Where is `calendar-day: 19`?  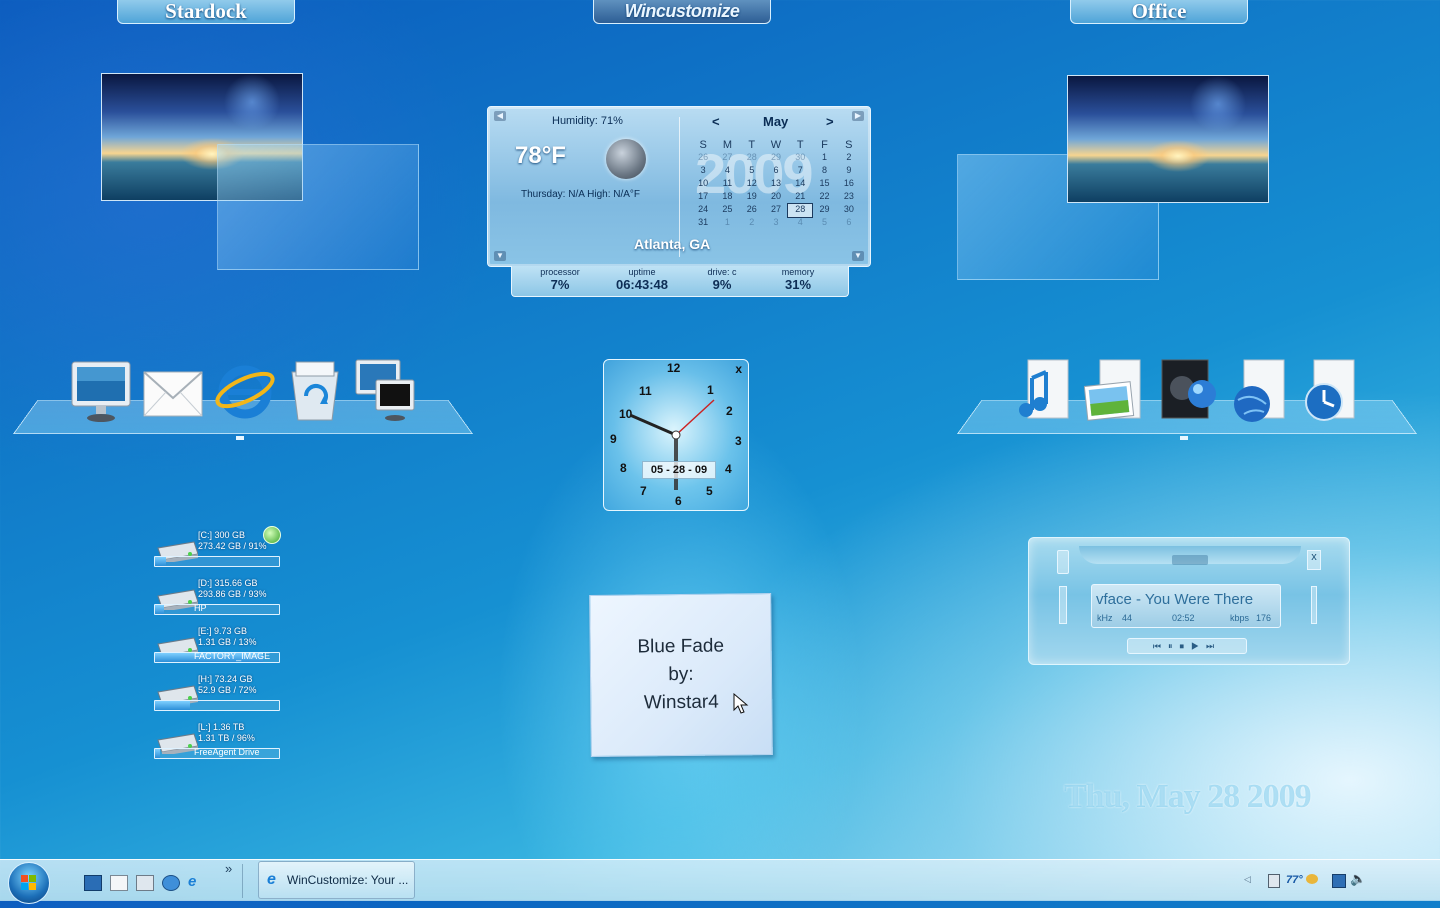
calendar-day: 19 is located at coordinates (752, 197).